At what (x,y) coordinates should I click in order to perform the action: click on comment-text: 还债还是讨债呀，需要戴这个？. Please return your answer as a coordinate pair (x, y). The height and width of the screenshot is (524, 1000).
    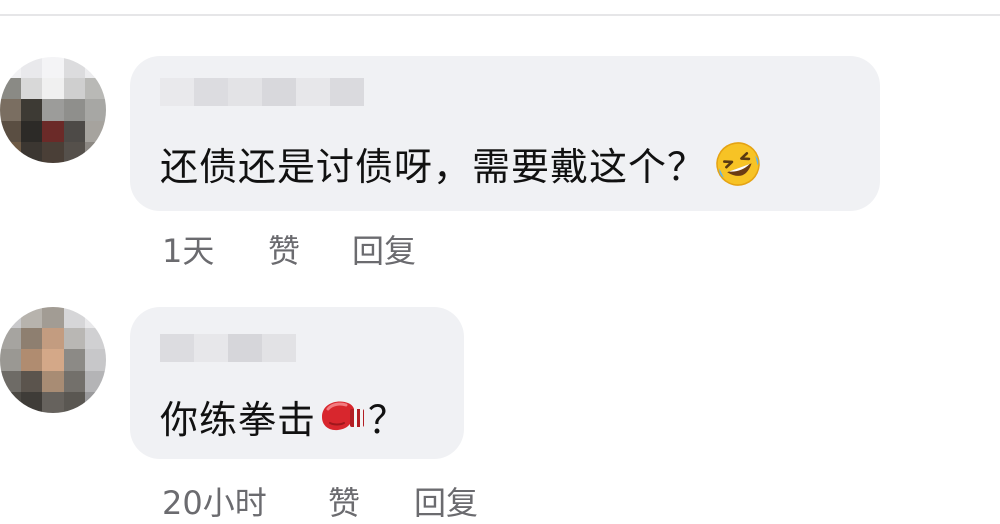
    Looking at the image, I should click on (461, 163).